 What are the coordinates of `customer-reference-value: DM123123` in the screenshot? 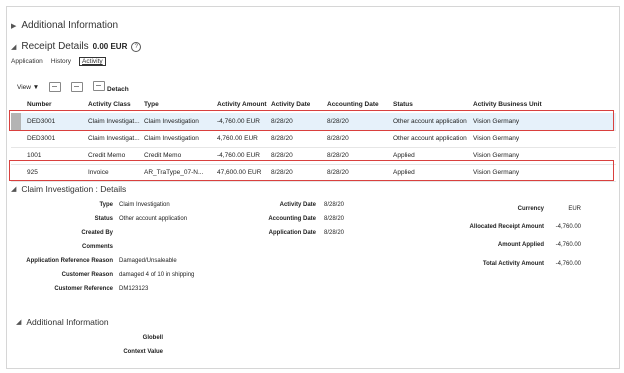 It's located at (134, 289).